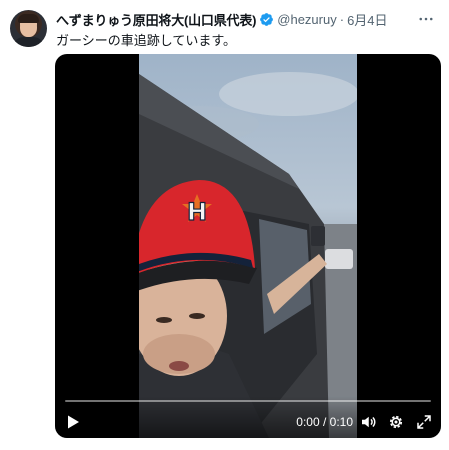  Describe the element at coordinates (266, 19) in the screenshot. I see `verified-badge-icon` at that location.